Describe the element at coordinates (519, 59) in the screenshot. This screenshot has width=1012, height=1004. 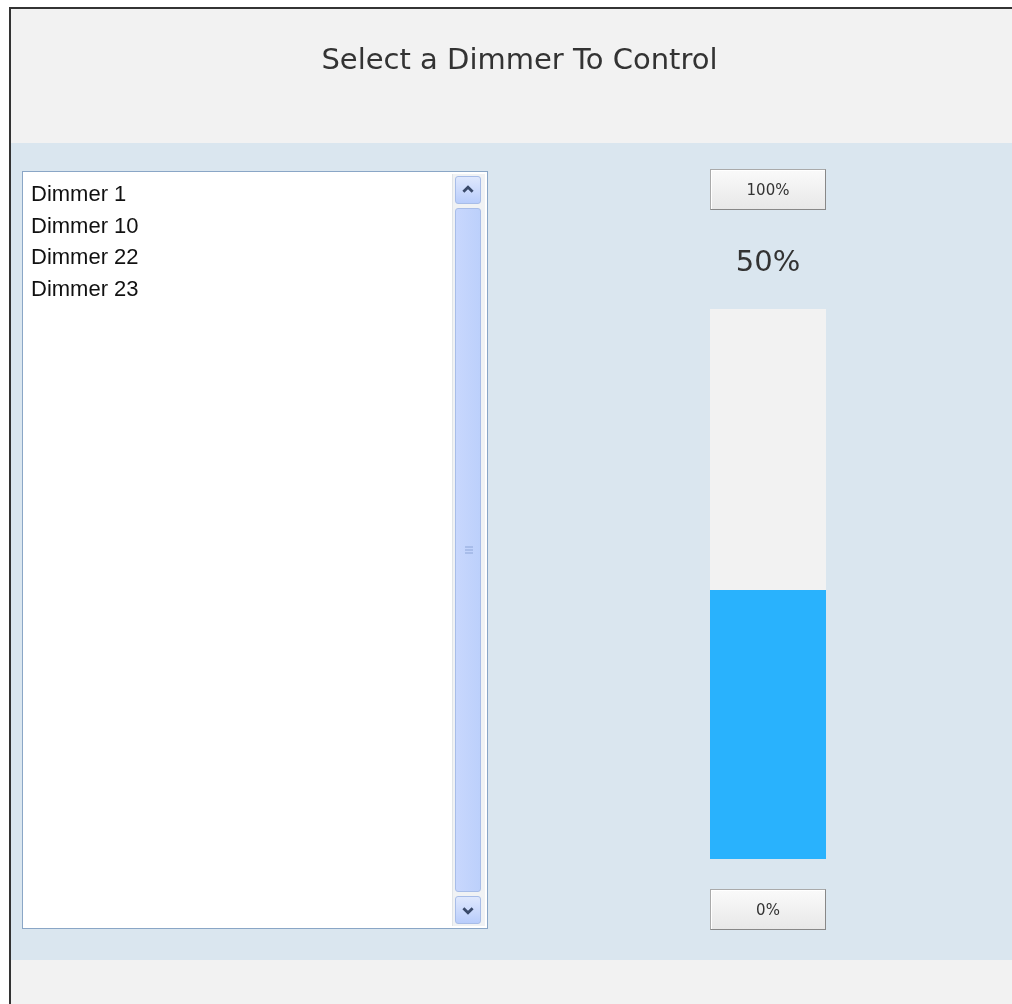
I see `window-title: Select a Dimmer To Control` at that location.